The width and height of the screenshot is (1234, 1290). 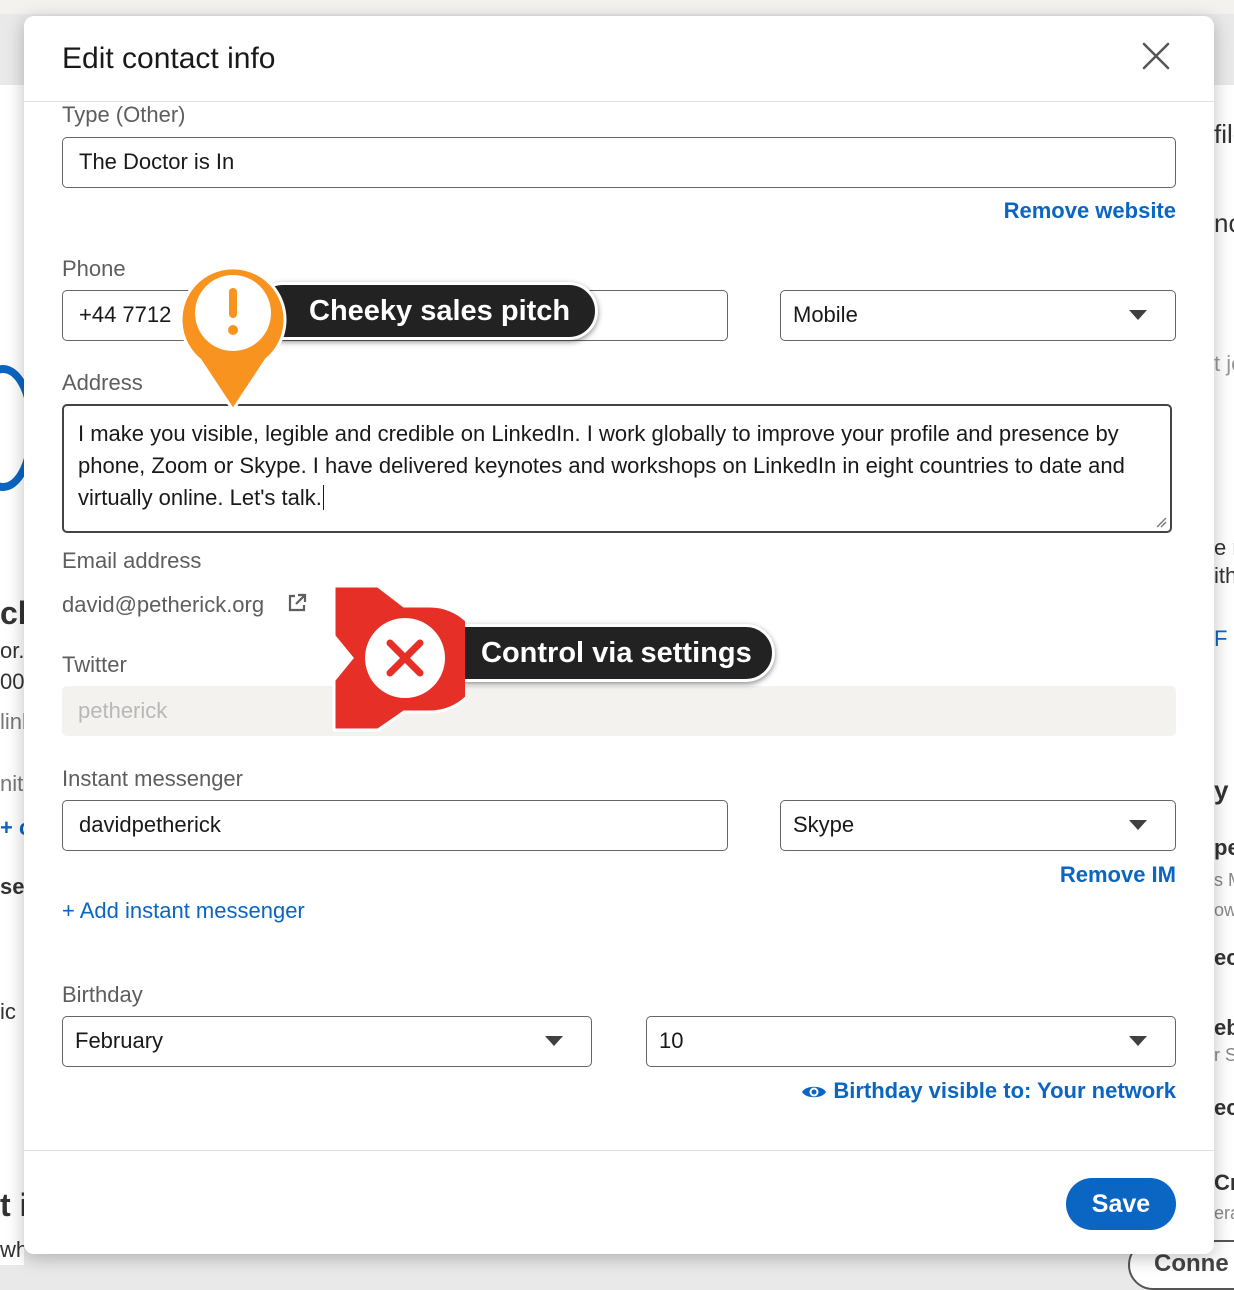 I want to click on close-icon, so click(x=1156, y=56).